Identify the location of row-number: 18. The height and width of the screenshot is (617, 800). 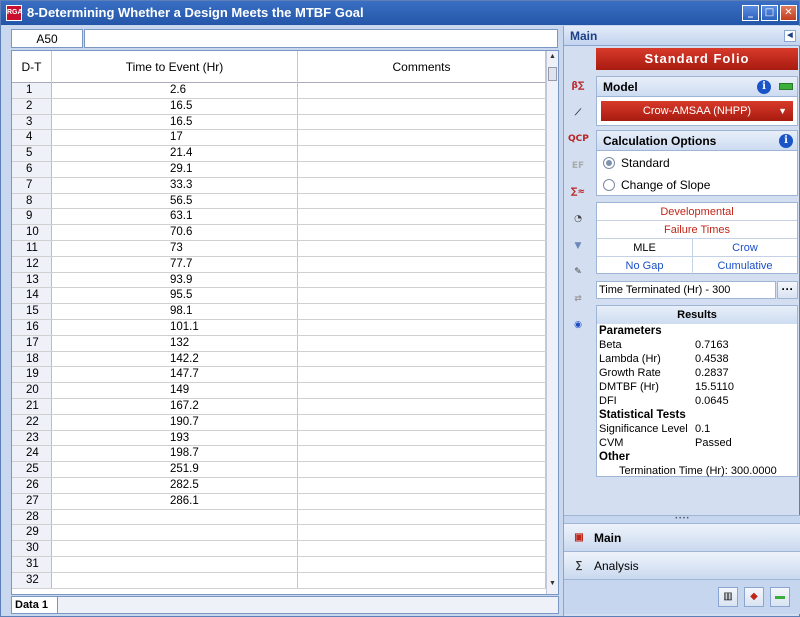
(32, 359).